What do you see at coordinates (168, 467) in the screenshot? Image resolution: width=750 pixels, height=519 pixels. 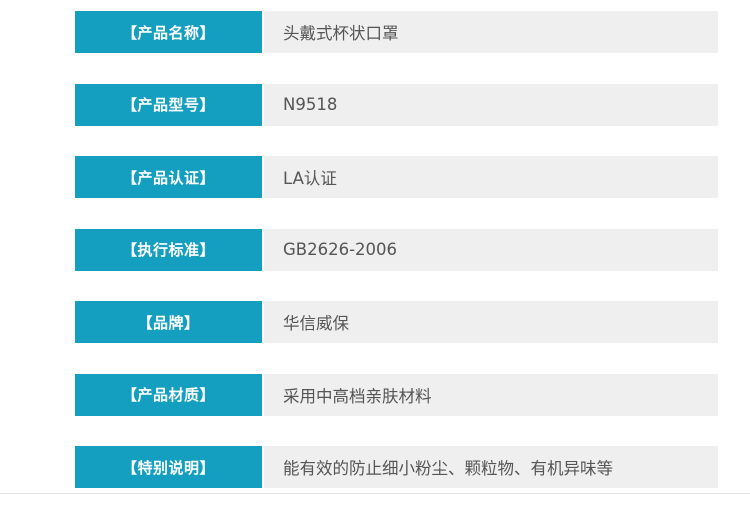 I see `spec-label: 【特别说明】` at bounding box center [168, 467].